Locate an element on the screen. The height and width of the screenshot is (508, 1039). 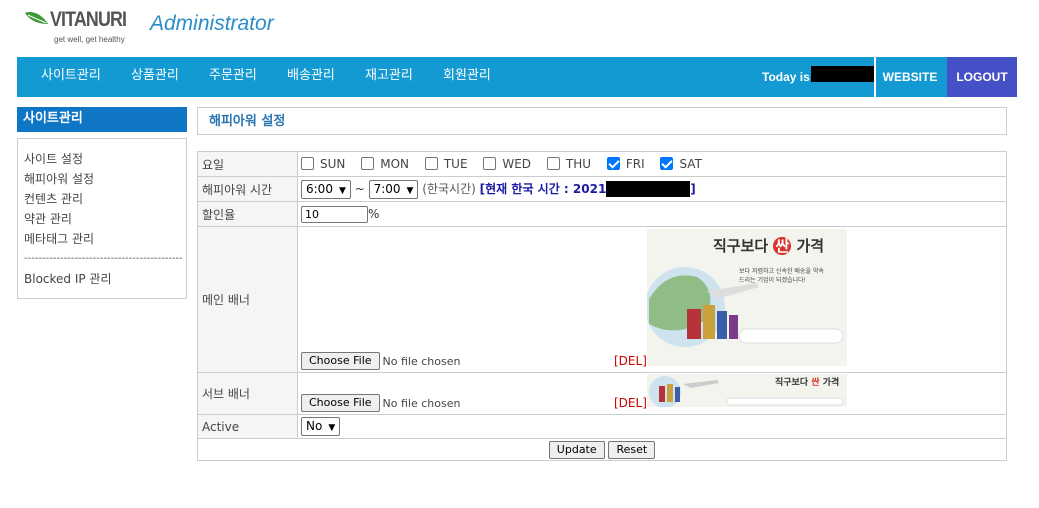
logout-button: LOGOUT is located at coordinates (982, 77).